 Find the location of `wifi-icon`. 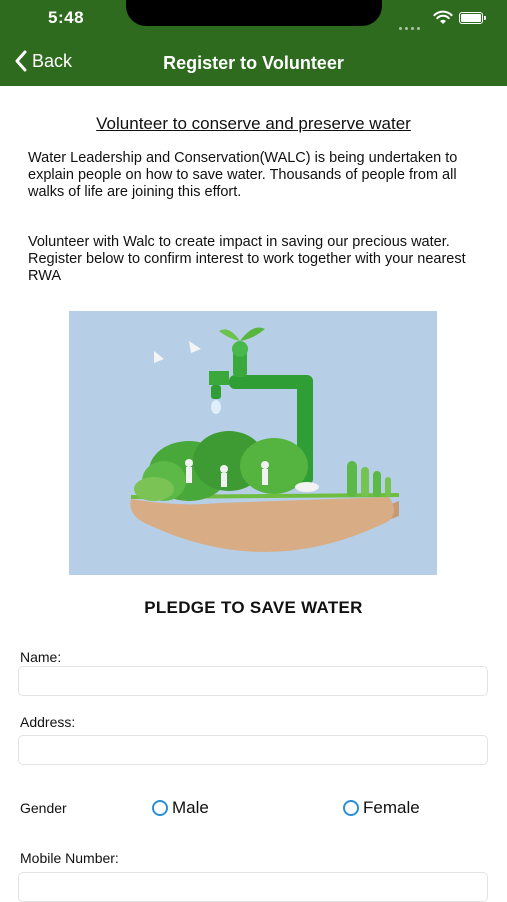

wifi-icon is located at coordinates (443, 17).